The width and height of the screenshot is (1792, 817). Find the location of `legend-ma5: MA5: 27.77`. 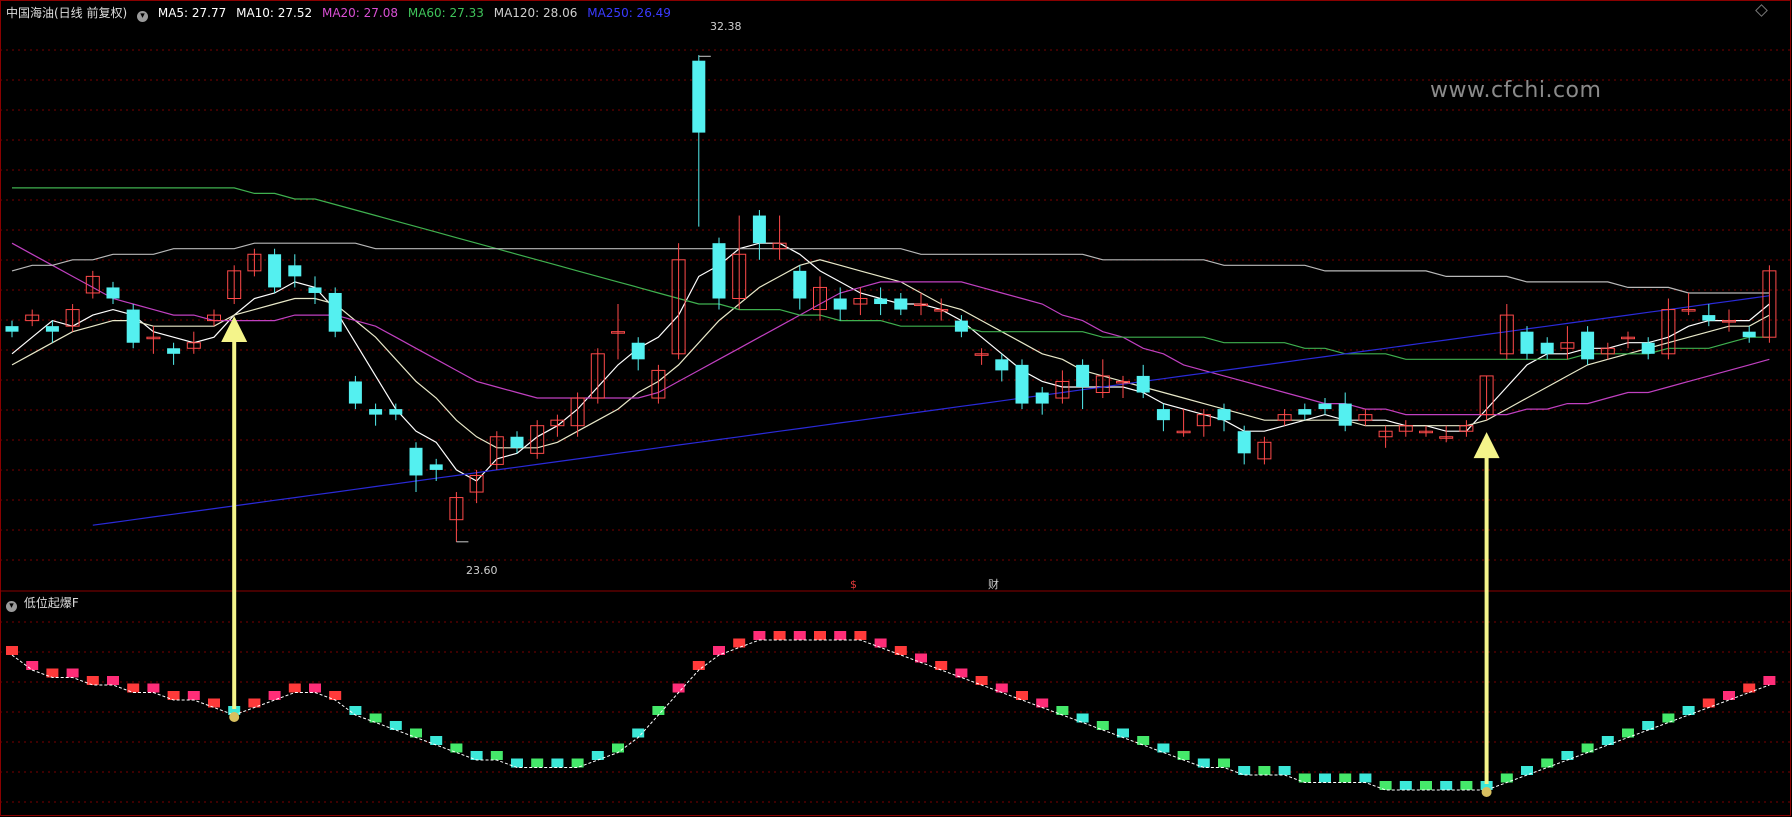

legend-ma5: MA5: 27.77 is located at coordinates (192, 13).